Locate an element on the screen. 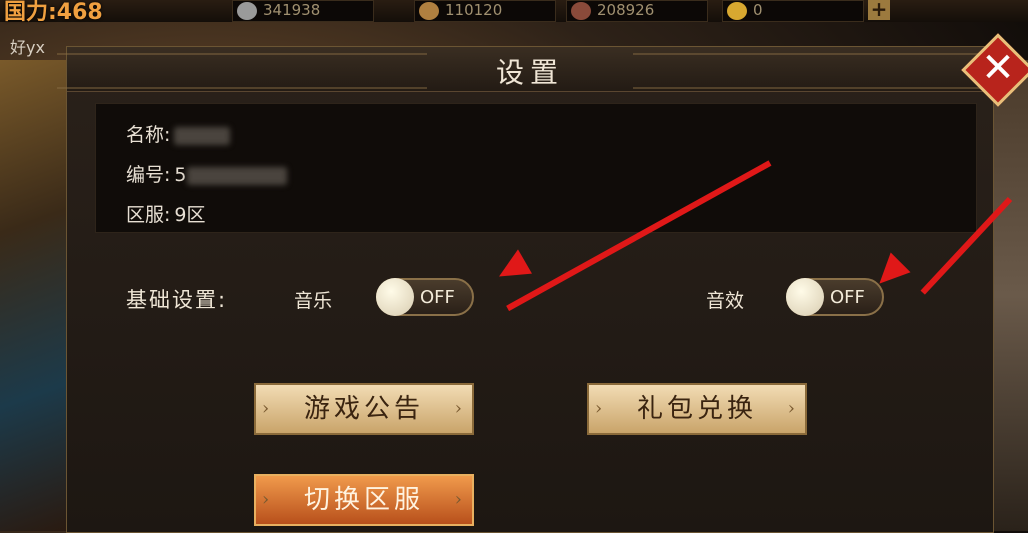 This screenshot has height=533, width=1028. feather-icon is located at coordinates (429, 11).